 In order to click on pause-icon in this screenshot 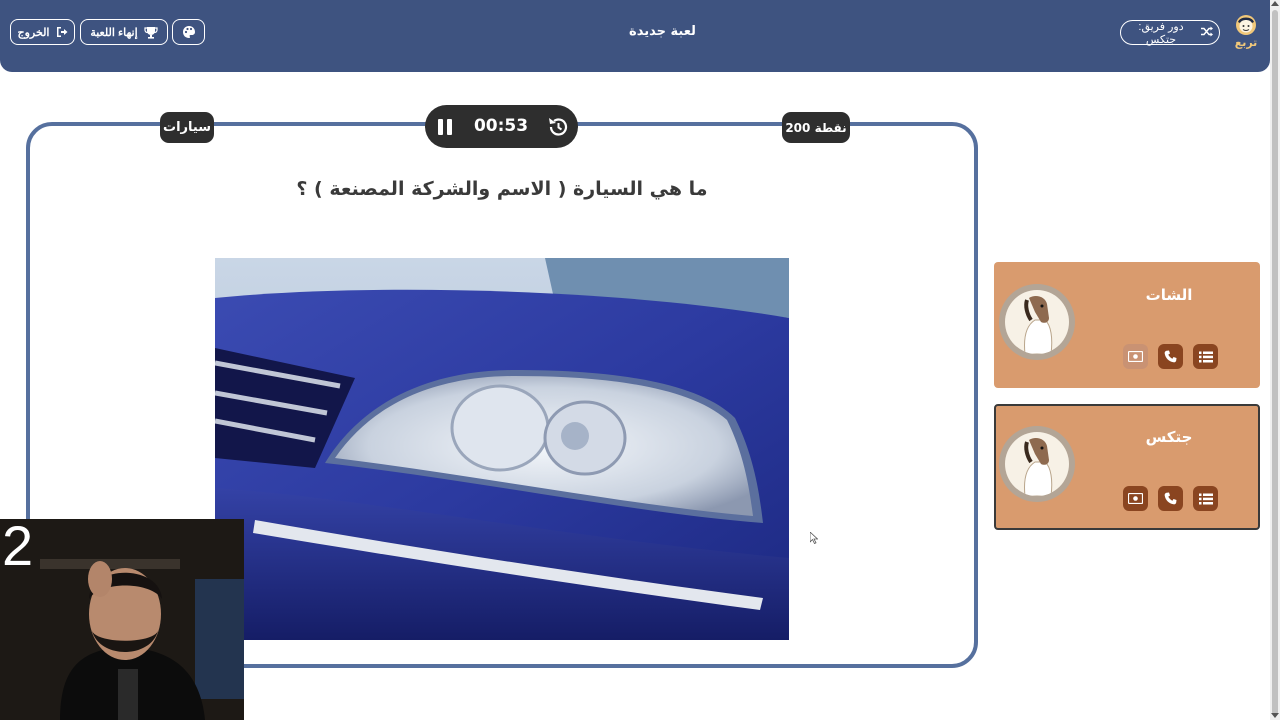, I will do `click(445, 127)`.